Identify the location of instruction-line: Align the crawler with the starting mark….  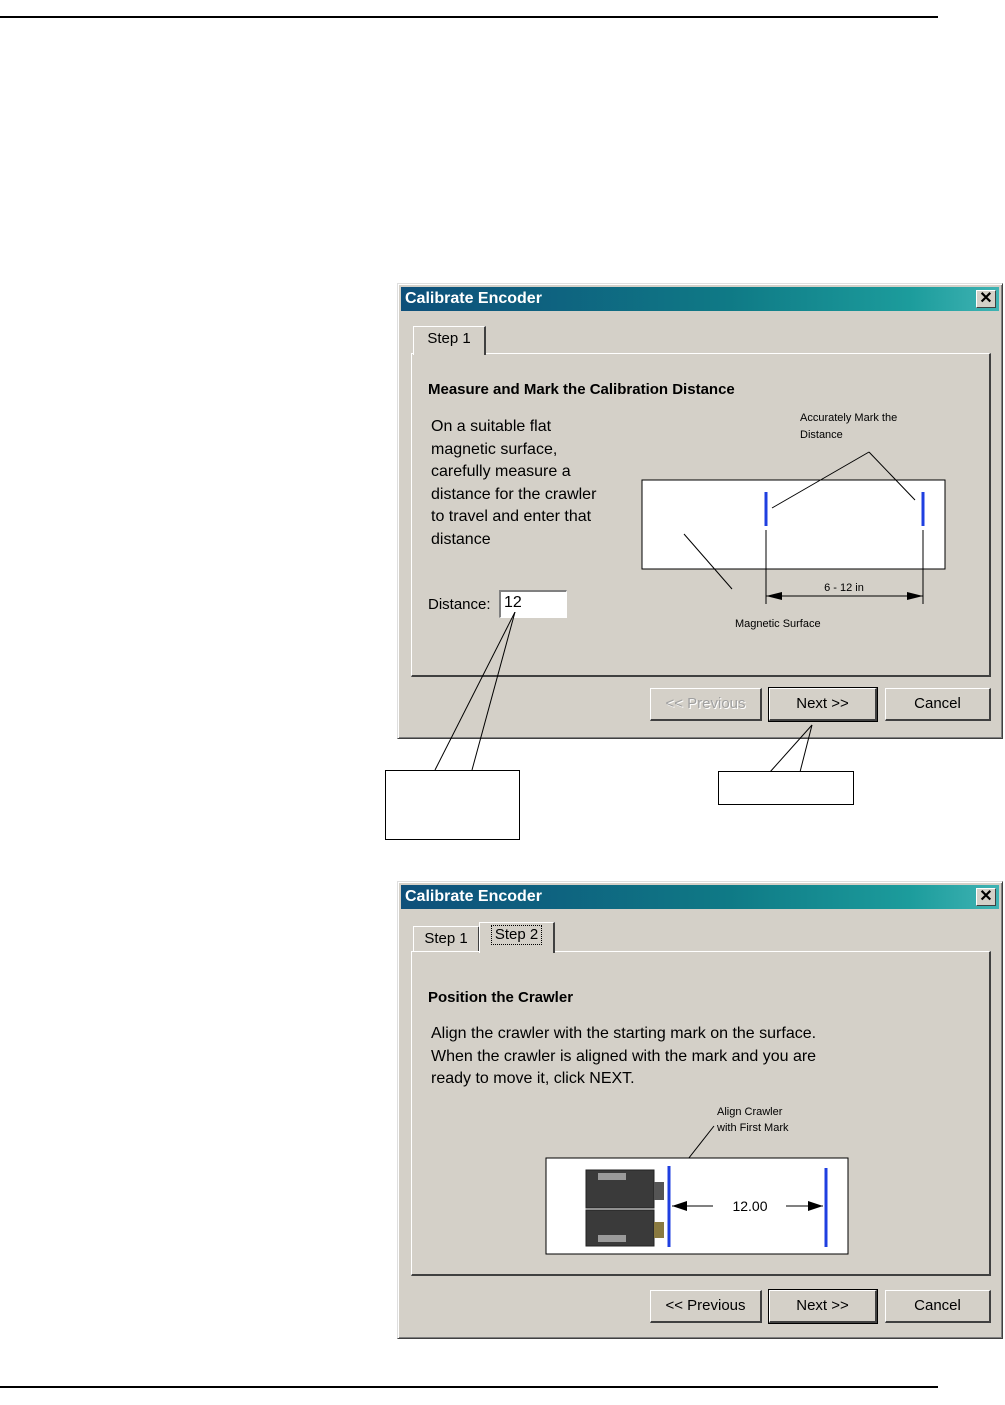
(624, 1033).